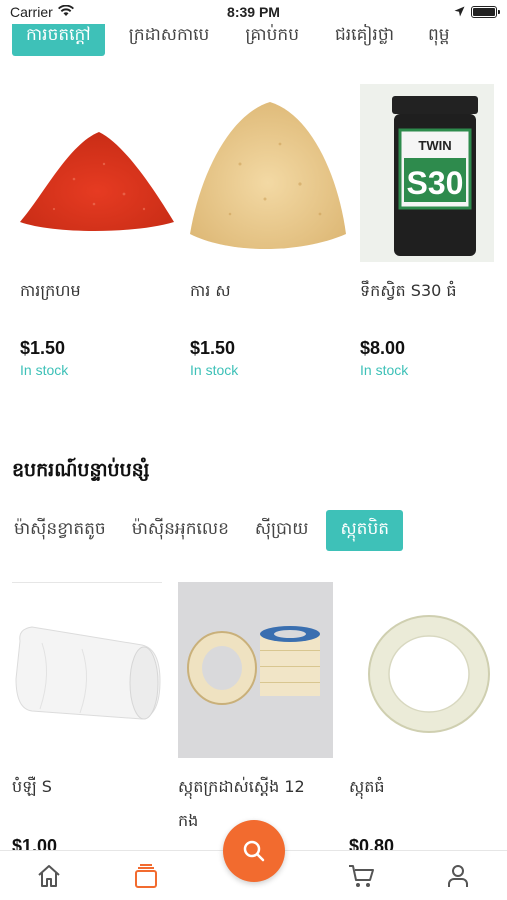  I want to click on location-arrow-icon, so click(459, 12).